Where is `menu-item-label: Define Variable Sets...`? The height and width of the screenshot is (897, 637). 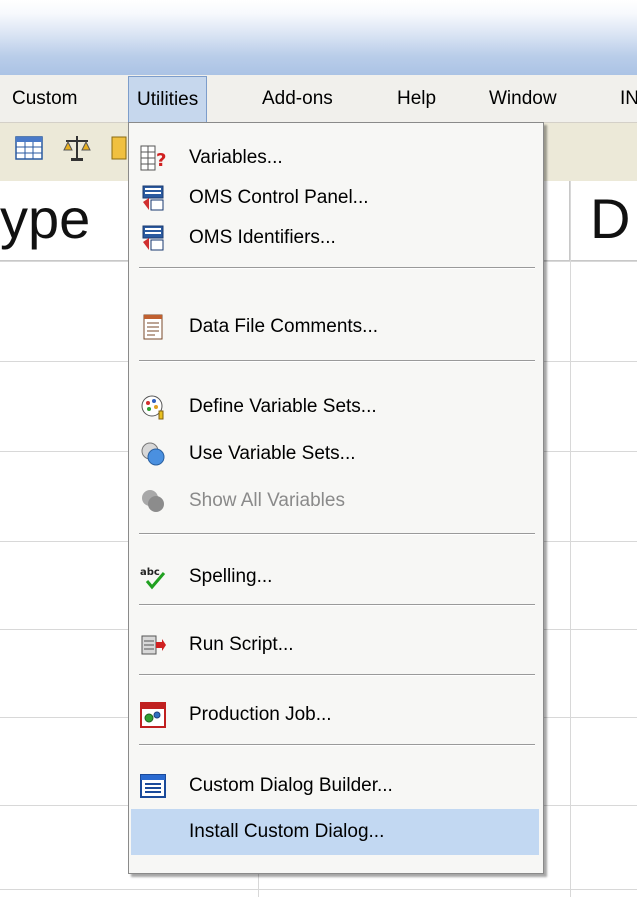
menu-item-label: Define Variable Sets... is located at coordinates (283, 406).